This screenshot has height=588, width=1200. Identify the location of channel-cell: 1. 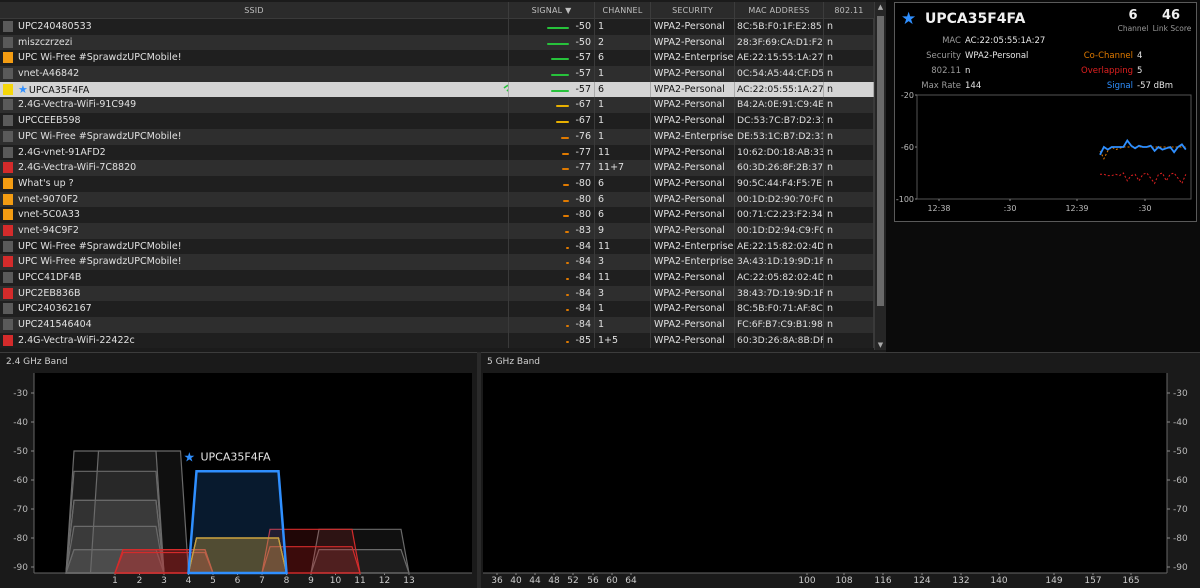
(623, 121).